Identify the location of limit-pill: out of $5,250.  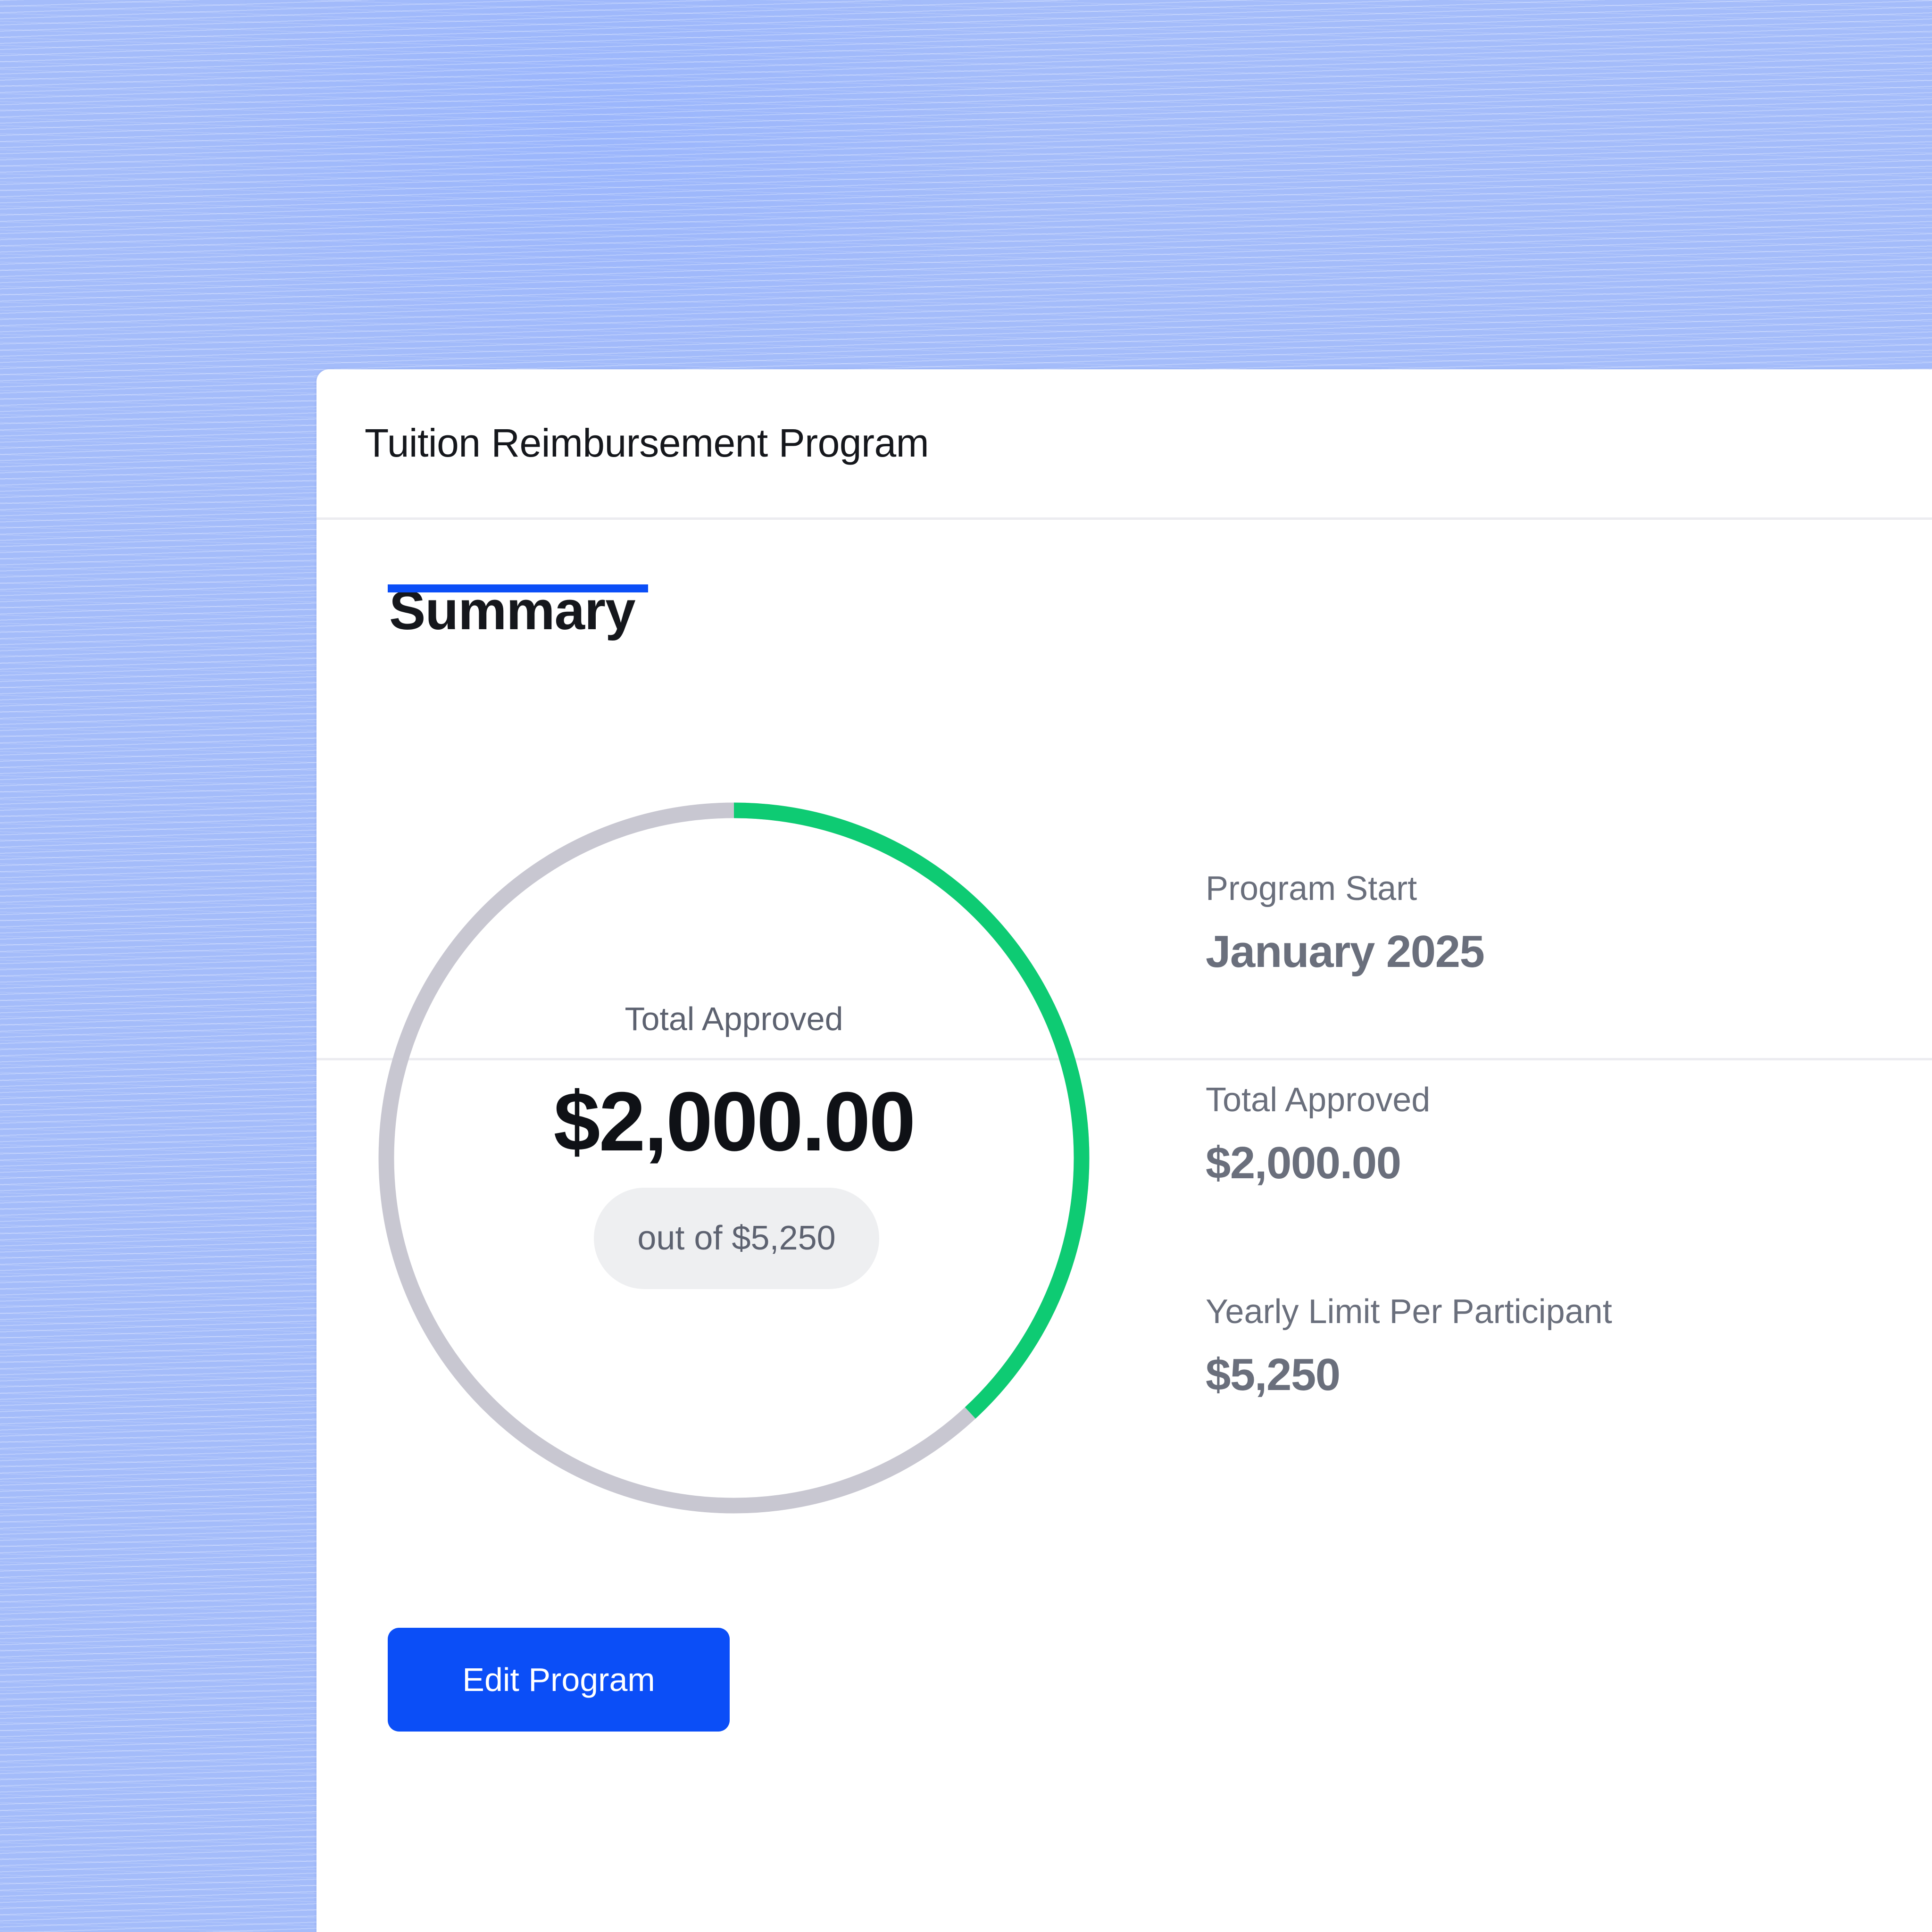
(736, 1238).